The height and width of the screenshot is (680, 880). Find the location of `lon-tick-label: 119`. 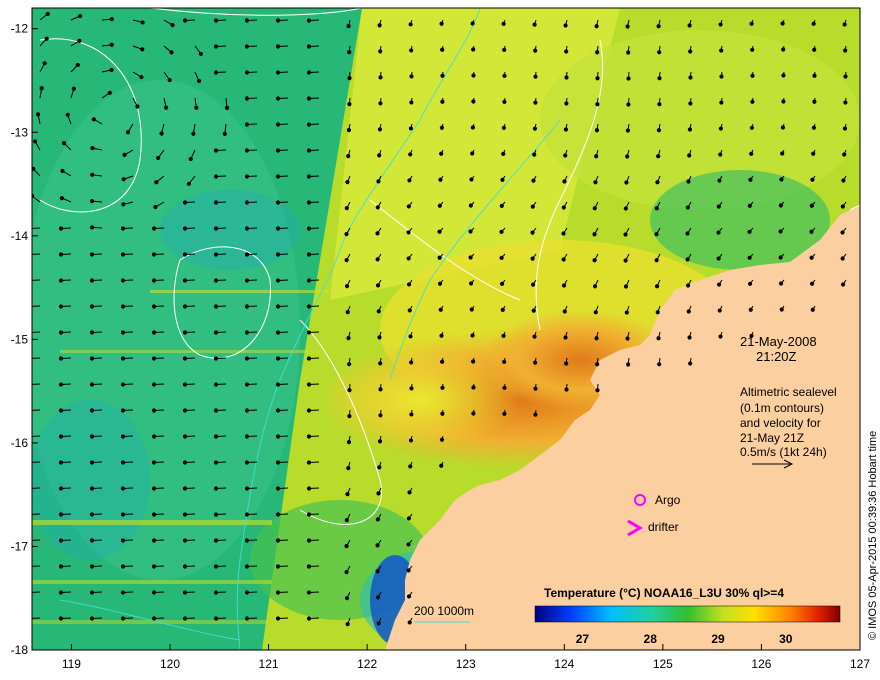

lon-tick-label: 119 is located at coordinates (71, 664).